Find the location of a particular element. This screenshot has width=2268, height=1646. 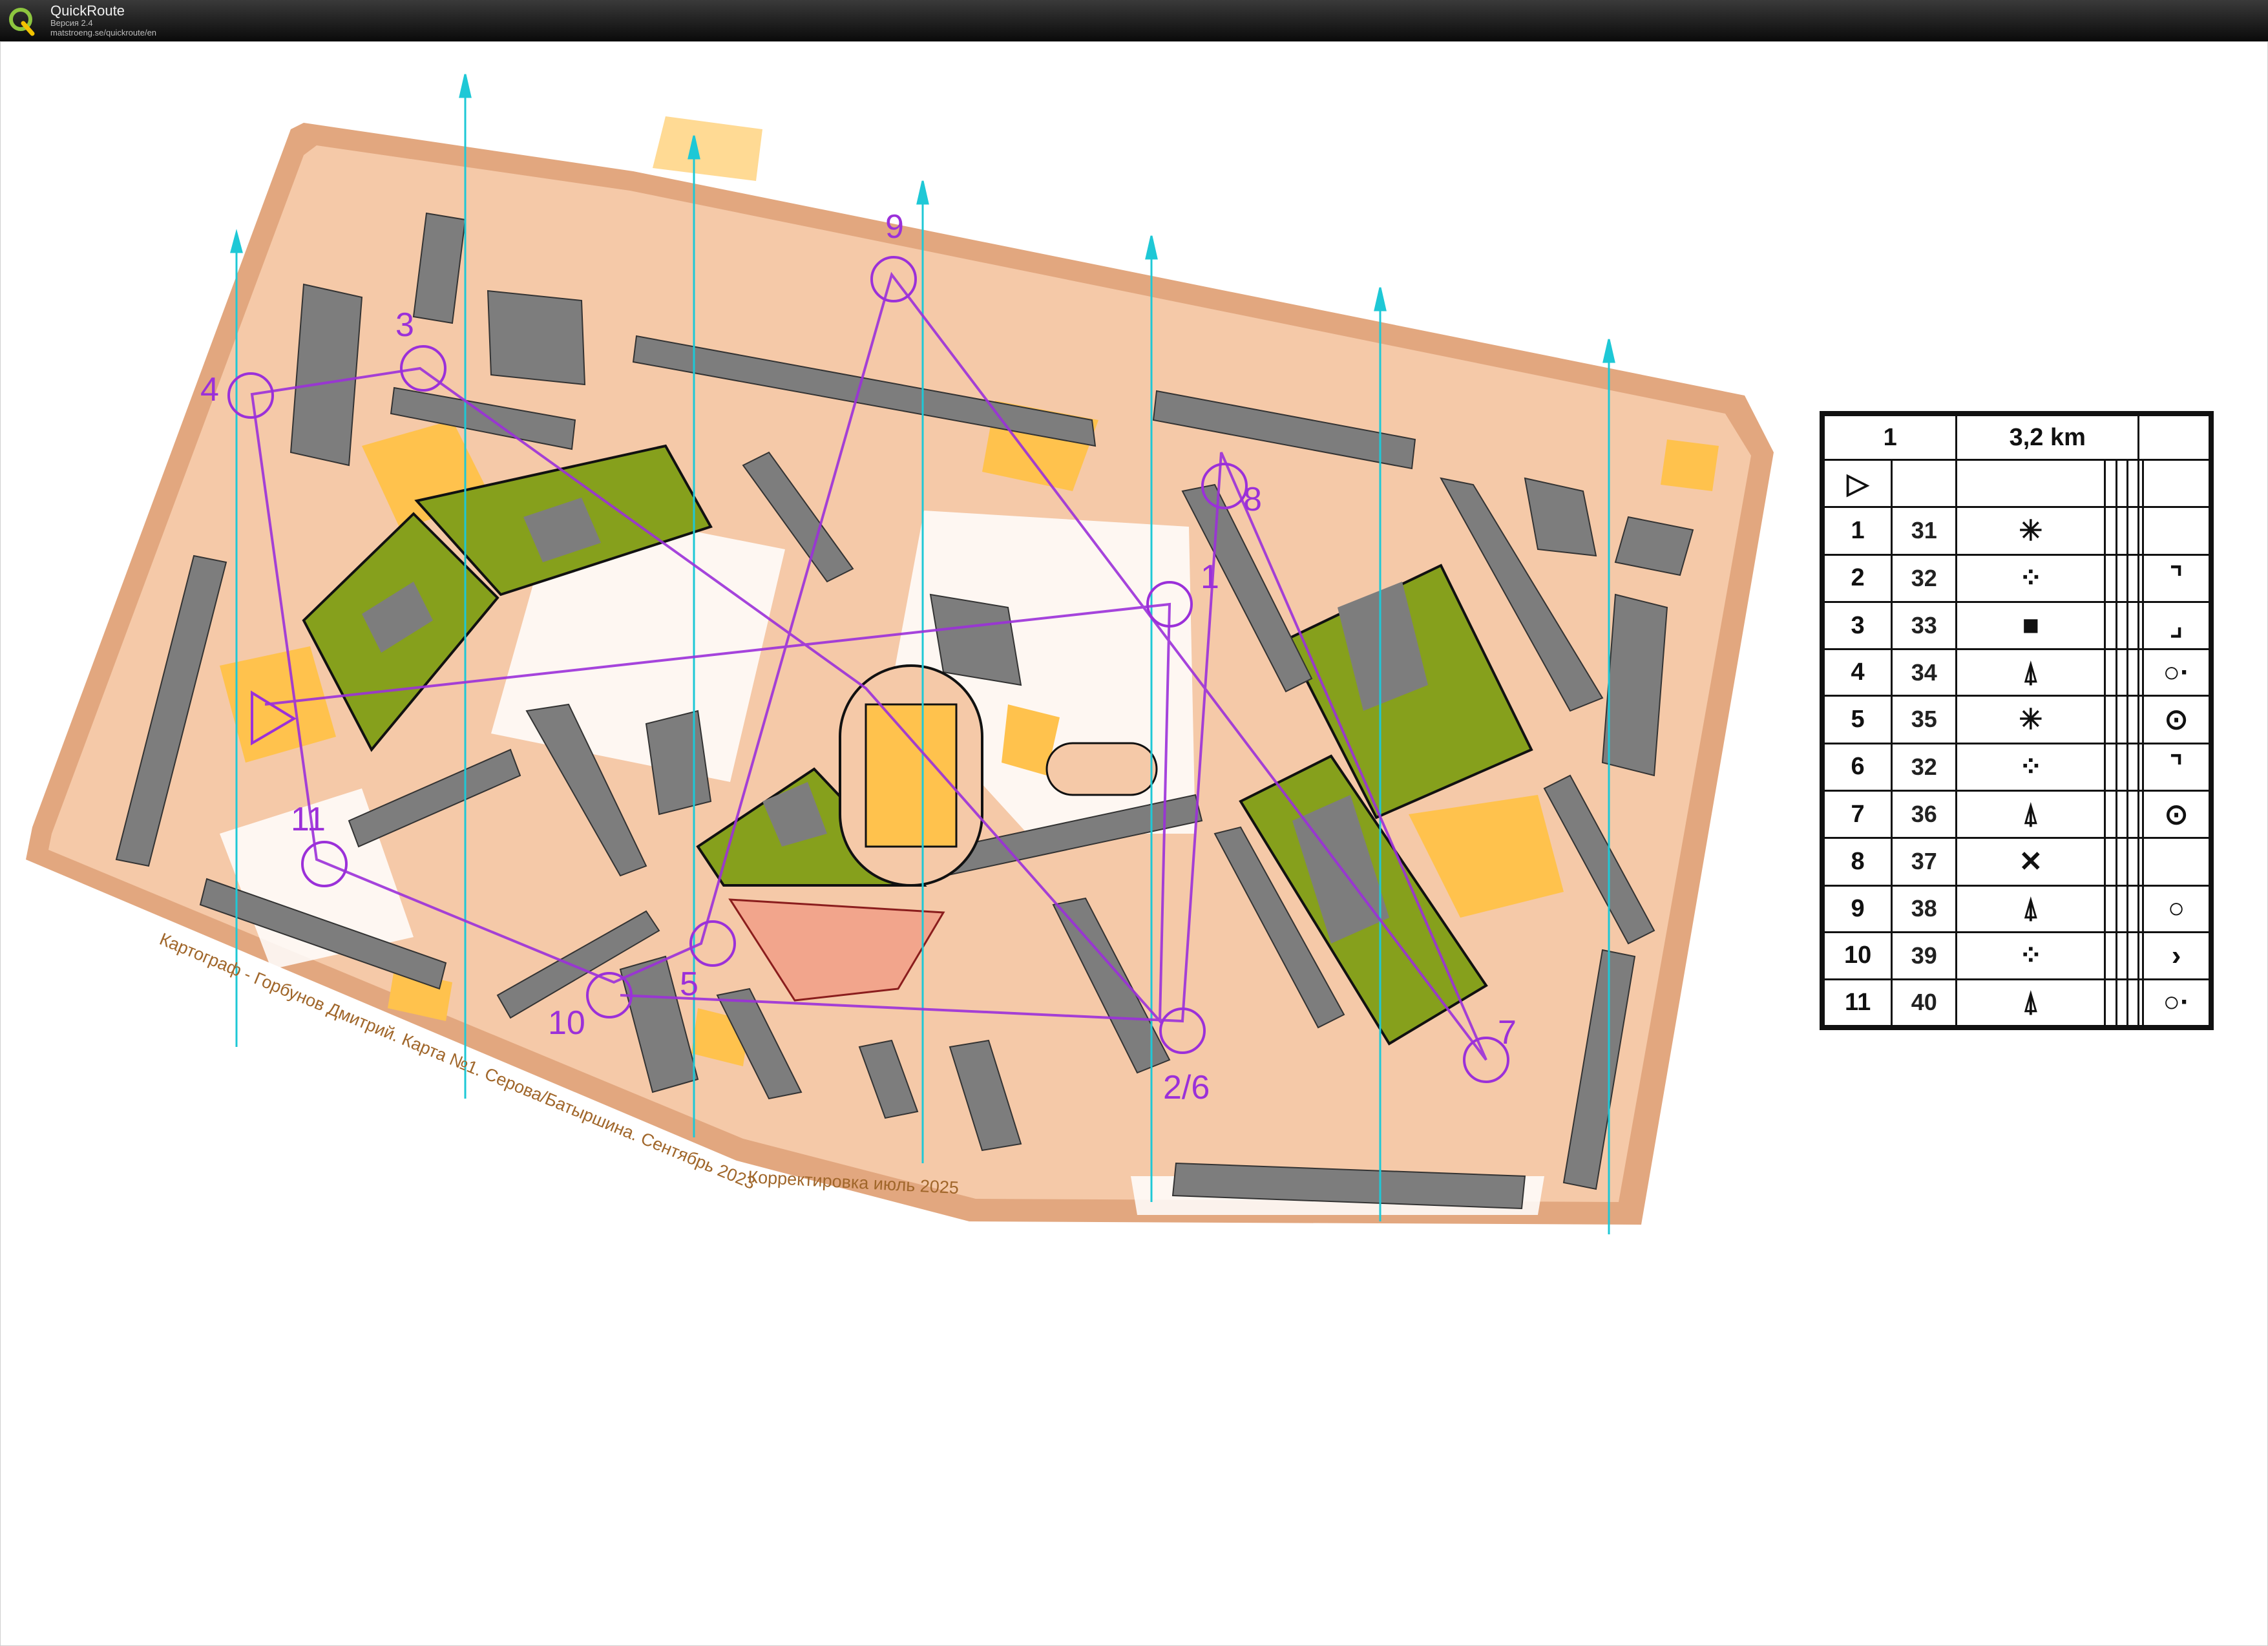

detail-symbol-icon: › is located at coordinates (2176, 955).